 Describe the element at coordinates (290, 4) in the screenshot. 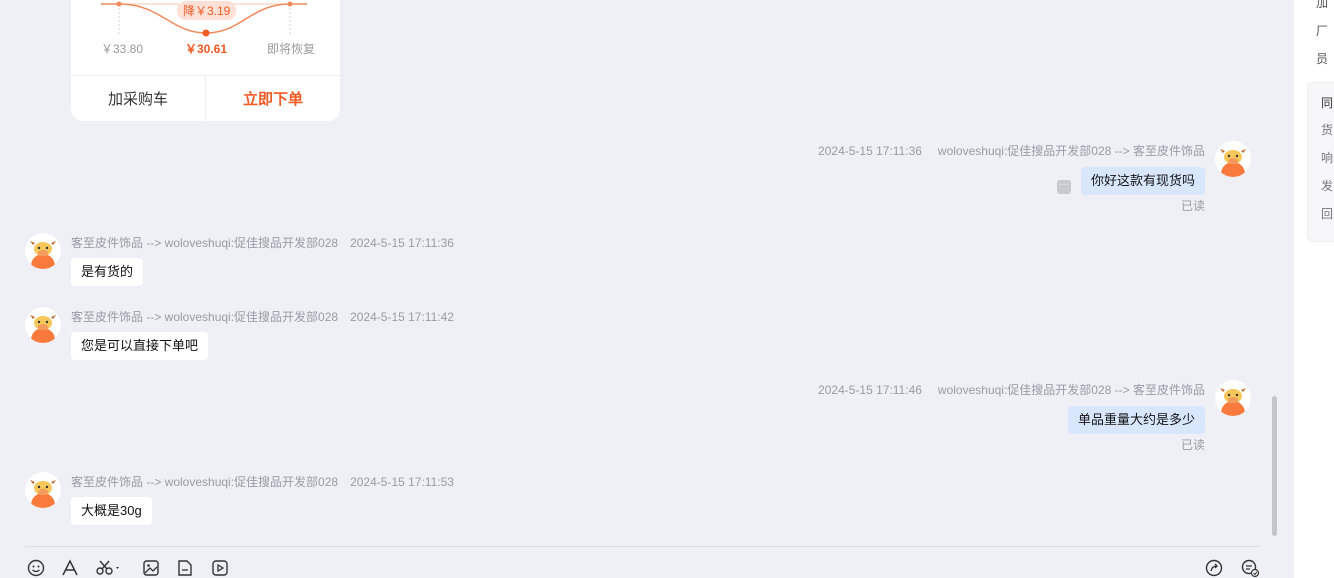

I see `price-point-restore` at that location.